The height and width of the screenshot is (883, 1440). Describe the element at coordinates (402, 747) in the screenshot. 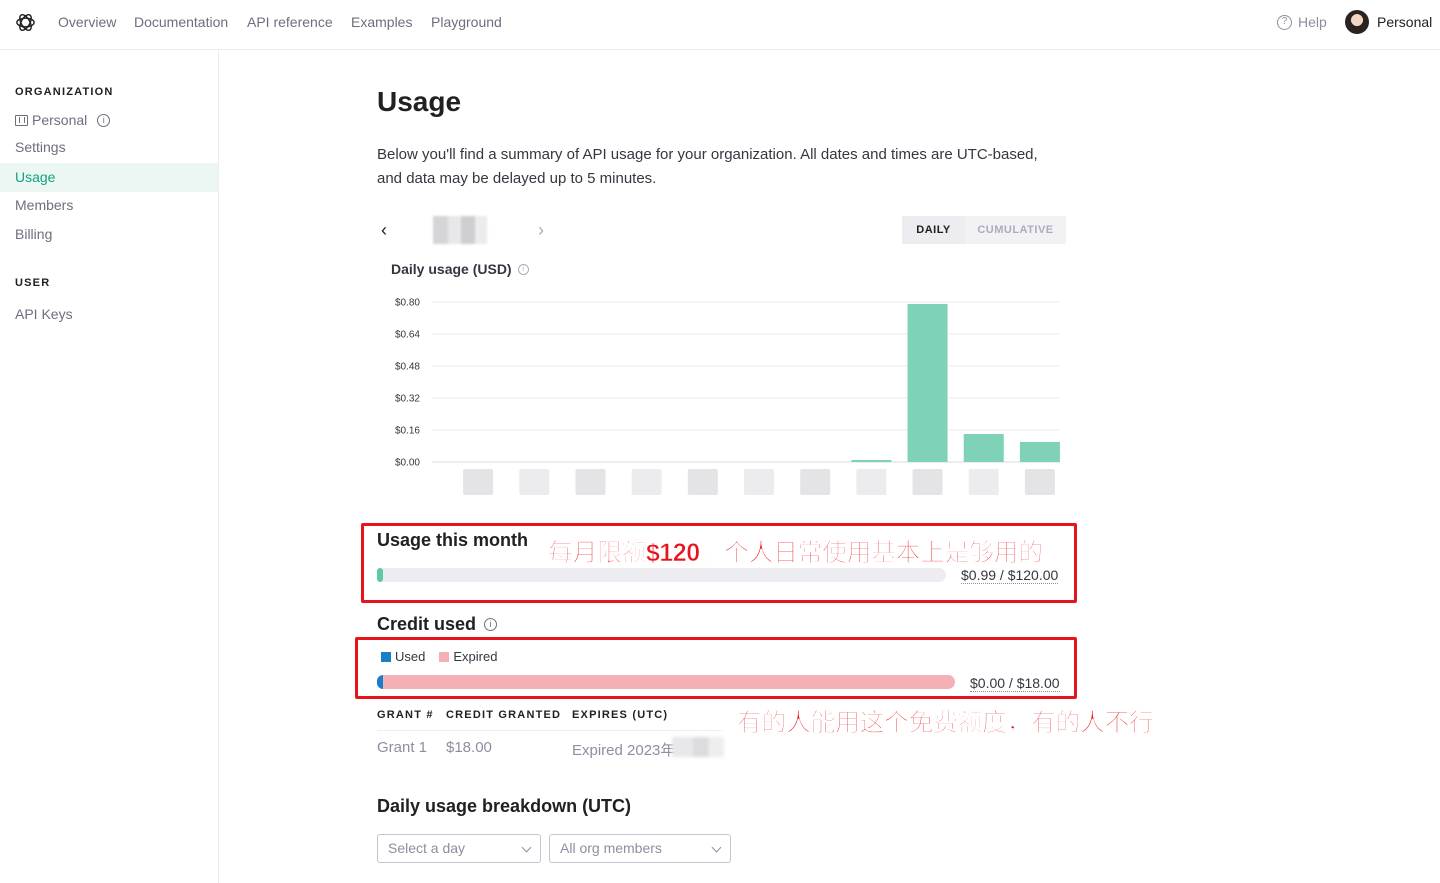

I see `grant-cell-number: Grant 1` at that location.